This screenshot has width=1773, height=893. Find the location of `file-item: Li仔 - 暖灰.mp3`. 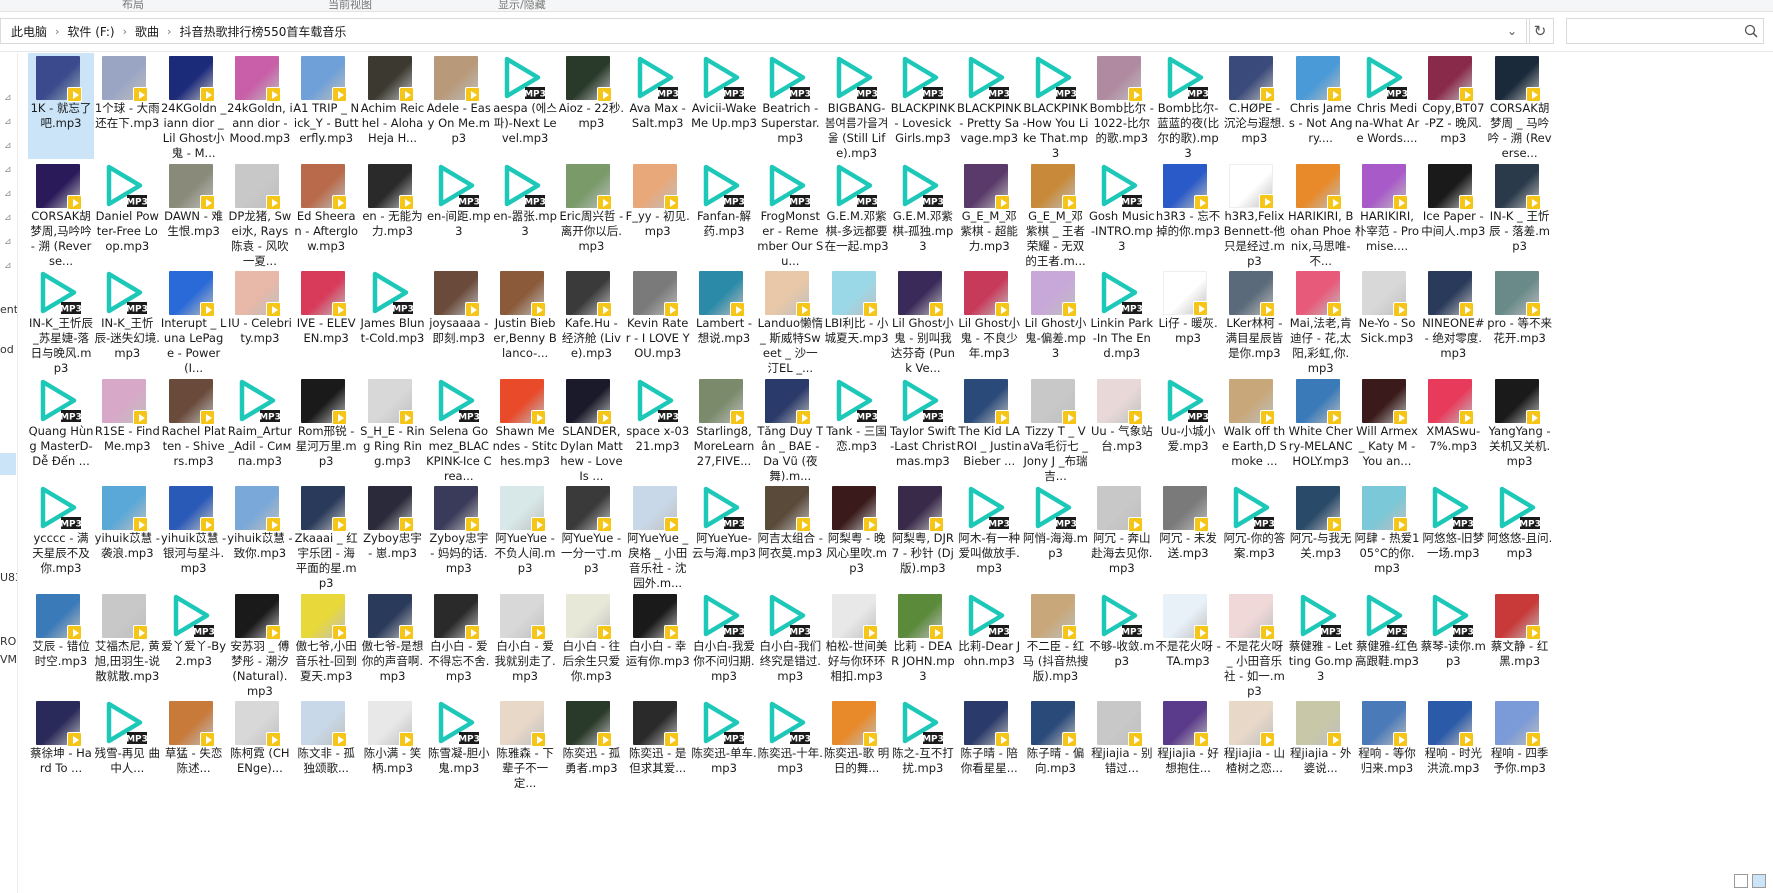

file-item: Li仔 - 暖灰.mp3 is located at coordinates (1188, 321).